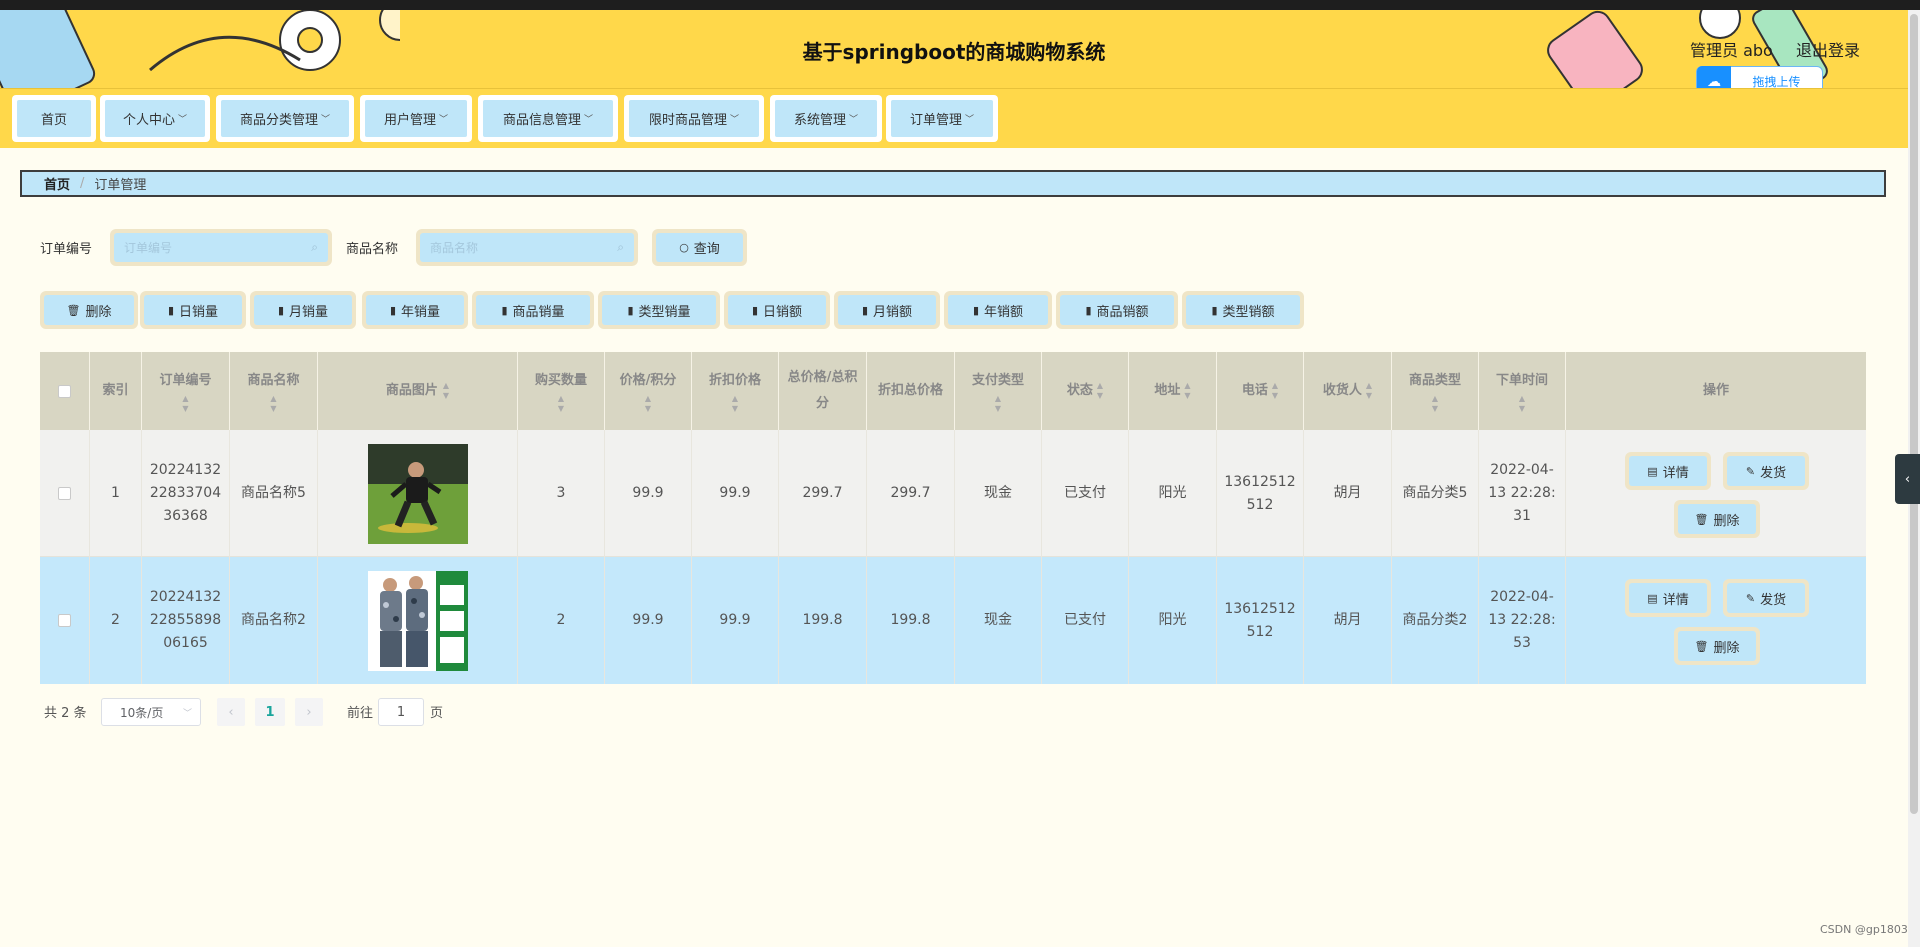 Image resolution: width=1920 pixels, height=947 pixels. Describe the element at coordinates (418, 391) in the screenshot. I see `column-header: 商品图片 ▲ ▼` at that location.